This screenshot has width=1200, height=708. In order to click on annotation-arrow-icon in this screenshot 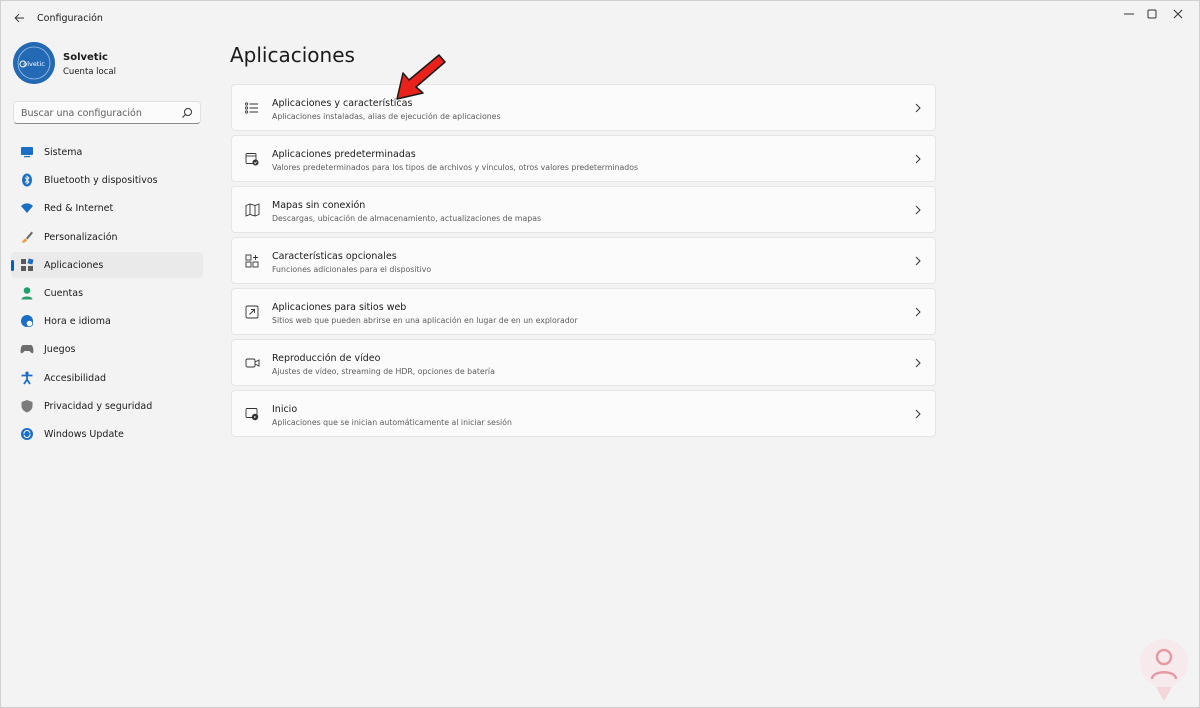, I will do `click(421, 77)`.